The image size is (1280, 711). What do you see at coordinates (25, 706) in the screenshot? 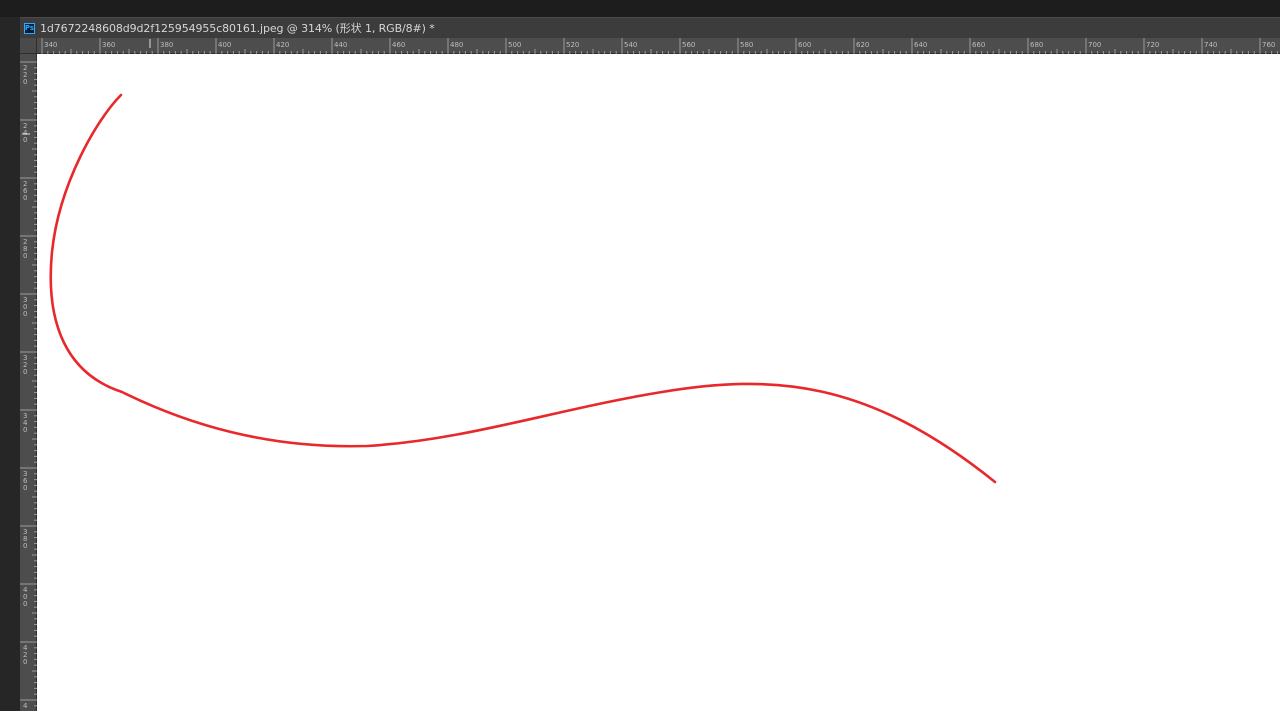
I see `ruler-label-char: 4` at bounding box center [25, 706].